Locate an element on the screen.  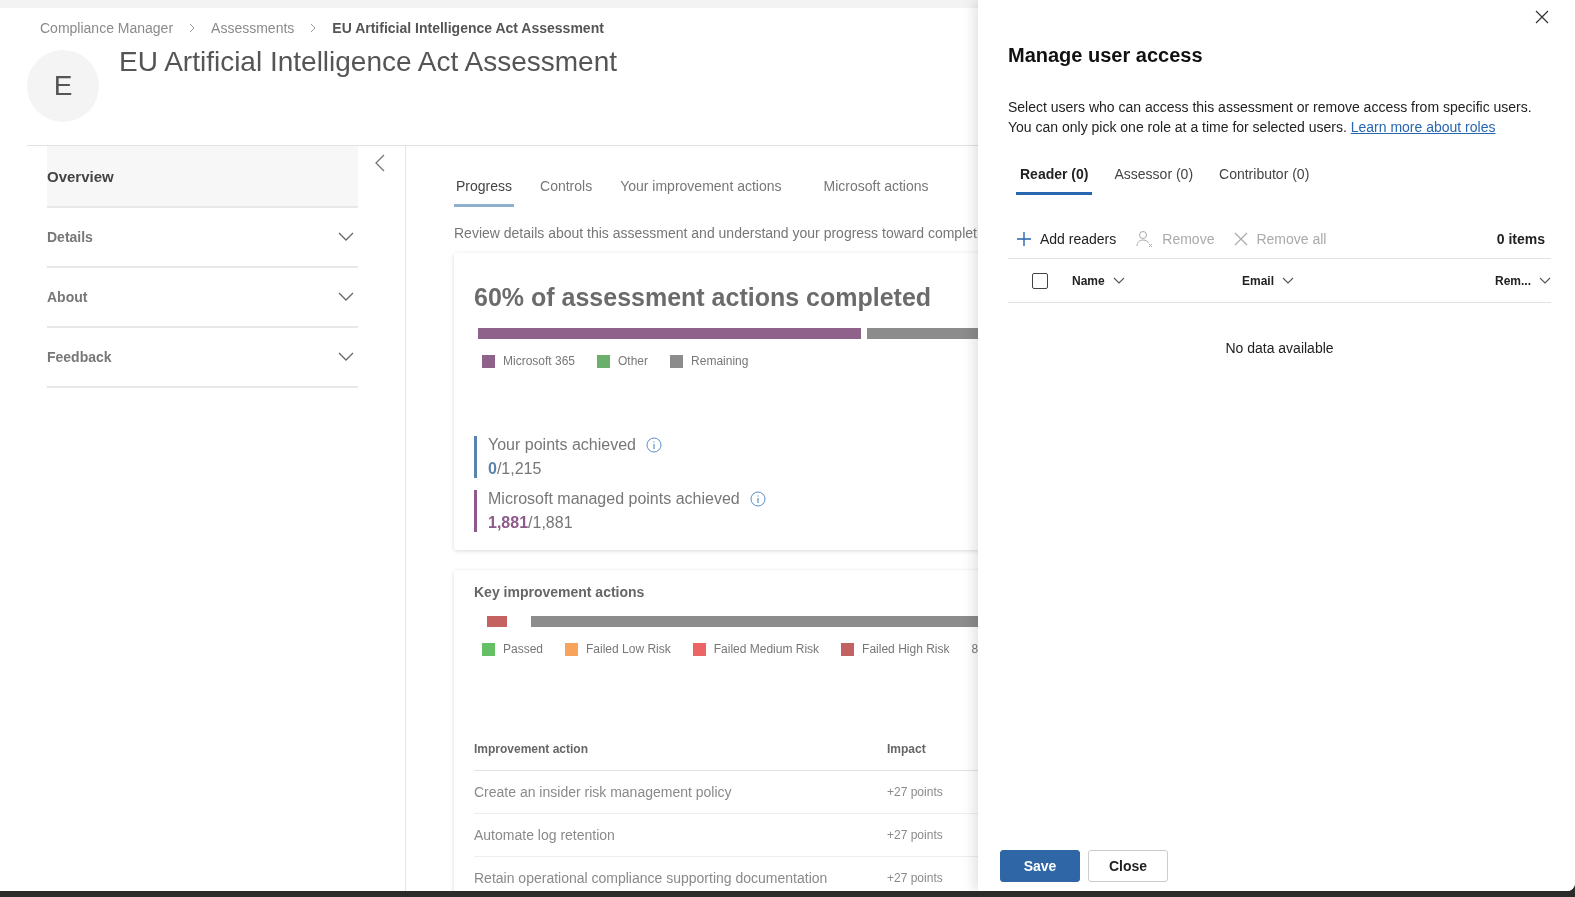
role-tab: Reader (0) is located at coordinates (1054, 178).